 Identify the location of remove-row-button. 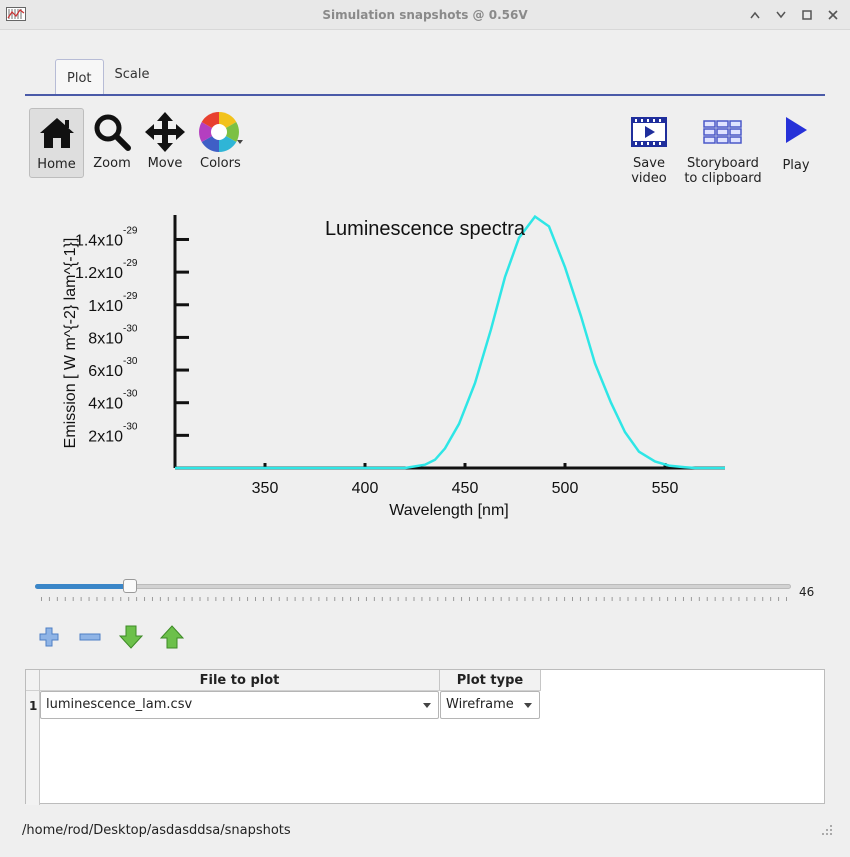
(90, 637).